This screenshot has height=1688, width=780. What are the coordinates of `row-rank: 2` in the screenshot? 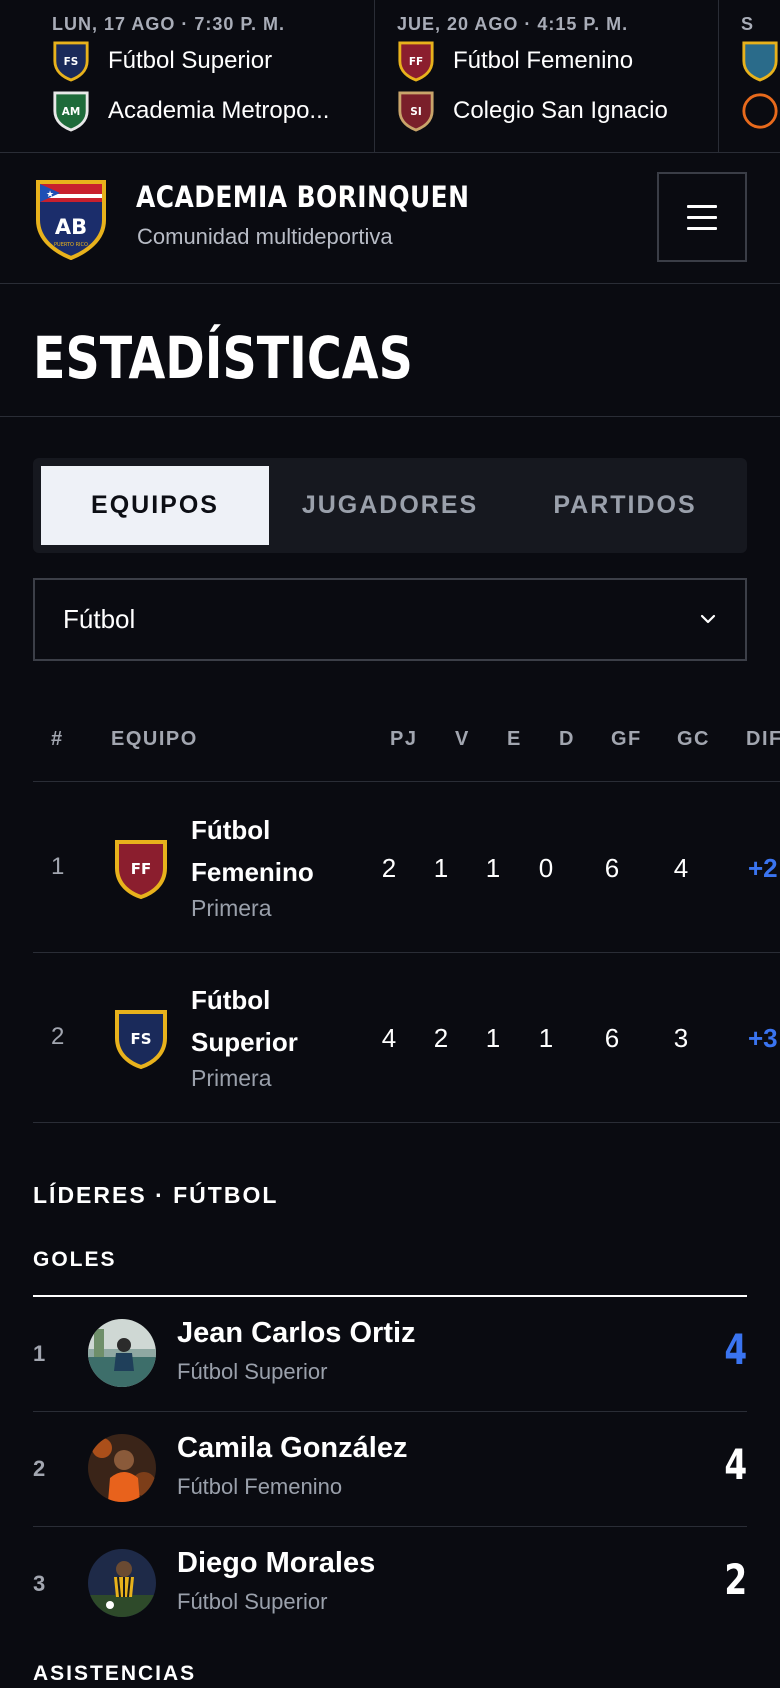 It's located at (58, 1036).